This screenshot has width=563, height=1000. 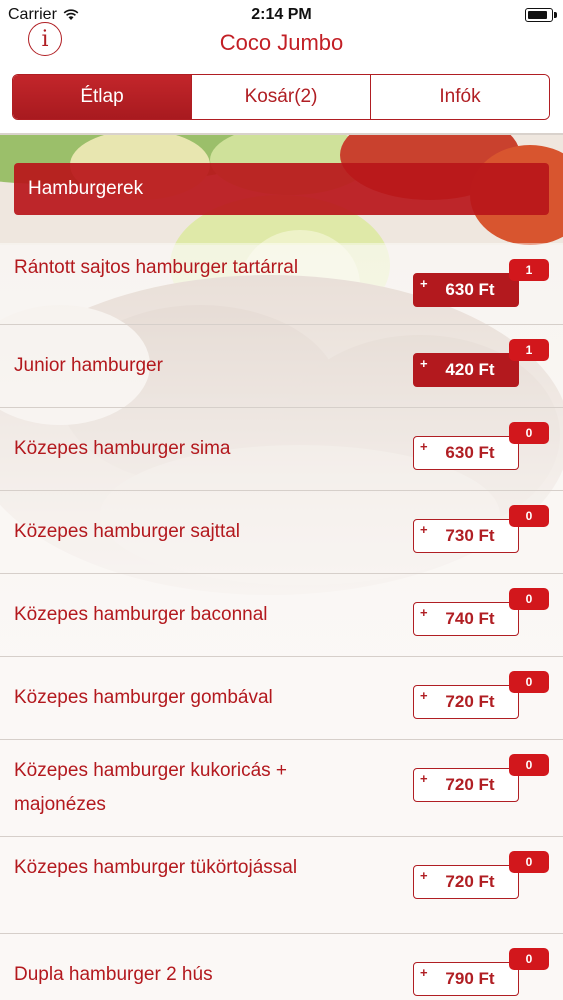 I want to click on list-item: Közepes hamburger sajttal + 730 Ft 0, so click(x=281, y=532).